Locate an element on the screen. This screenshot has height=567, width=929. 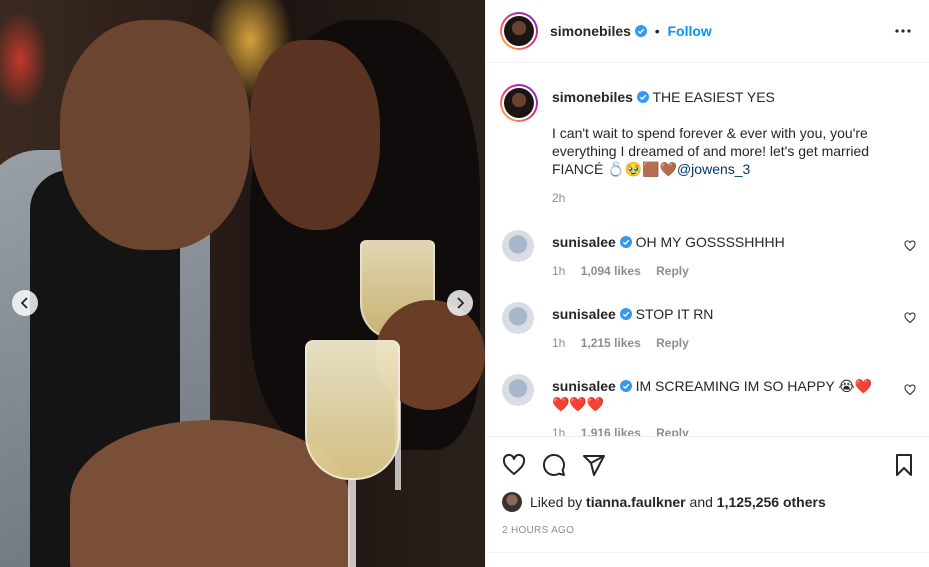
heart-icon is located at coordinates (514, 465).